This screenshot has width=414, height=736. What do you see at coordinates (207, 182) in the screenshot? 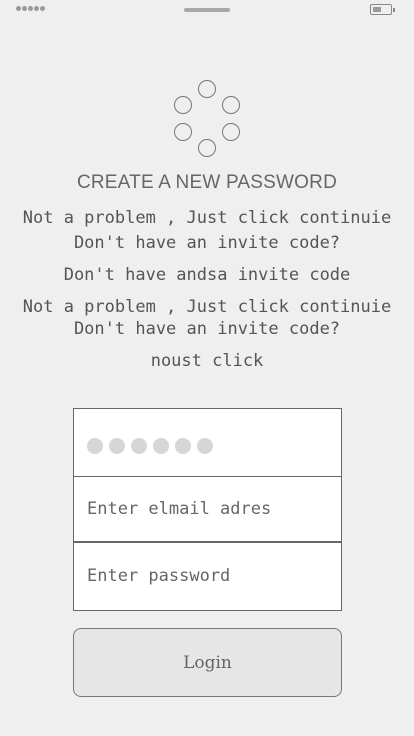
I see `page-title: CREATE A NEW PASSWORD` at bounding box center [207, 182].